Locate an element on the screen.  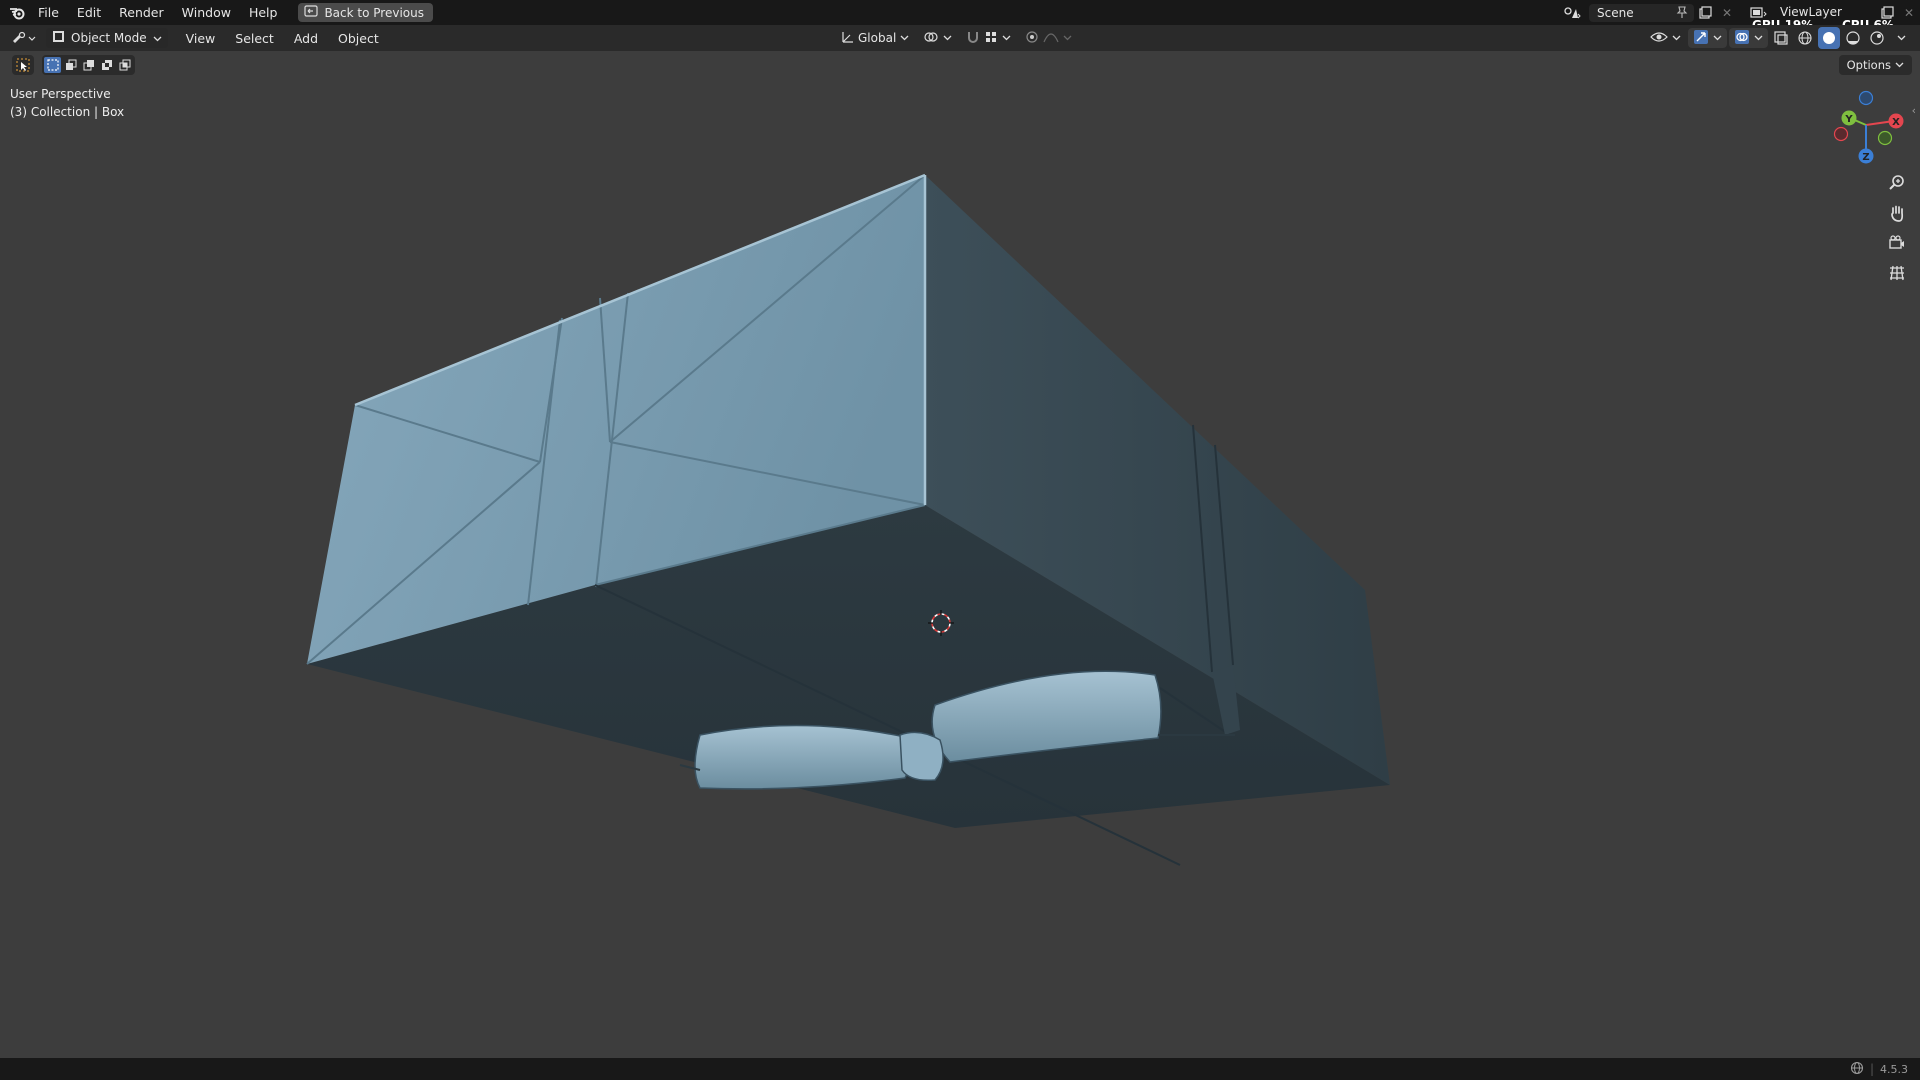
falloff-icon is located at coordinates (1051, 38).